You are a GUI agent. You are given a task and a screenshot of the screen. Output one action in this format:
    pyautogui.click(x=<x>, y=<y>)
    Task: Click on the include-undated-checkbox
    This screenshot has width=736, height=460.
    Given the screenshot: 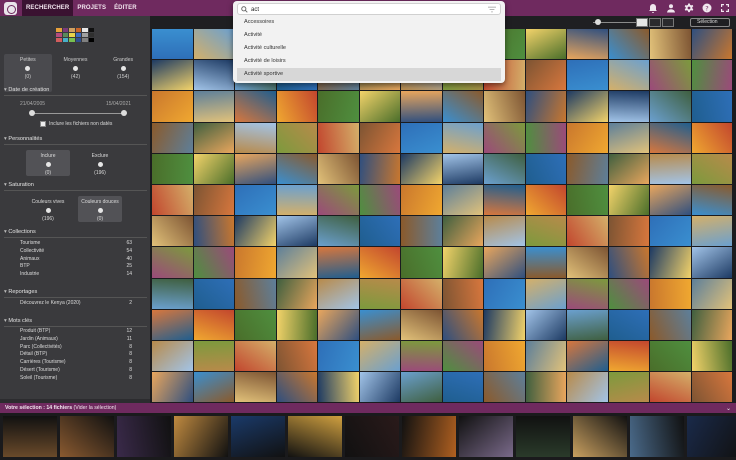 What is the action you would take?
    pyautogui.click(x=43, y=124)
    